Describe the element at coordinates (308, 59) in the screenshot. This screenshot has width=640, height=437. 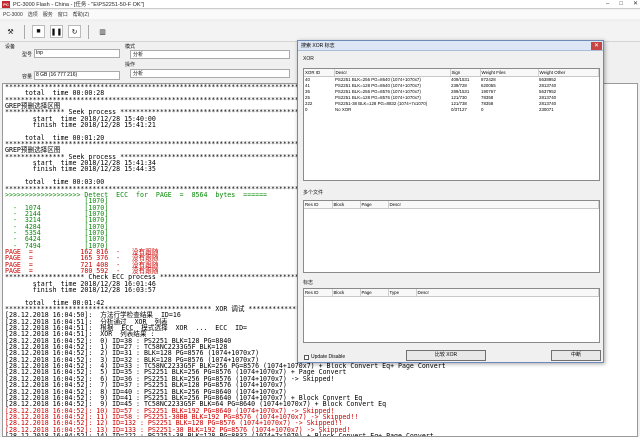
I see `xor-section-label: XOR` at that location.